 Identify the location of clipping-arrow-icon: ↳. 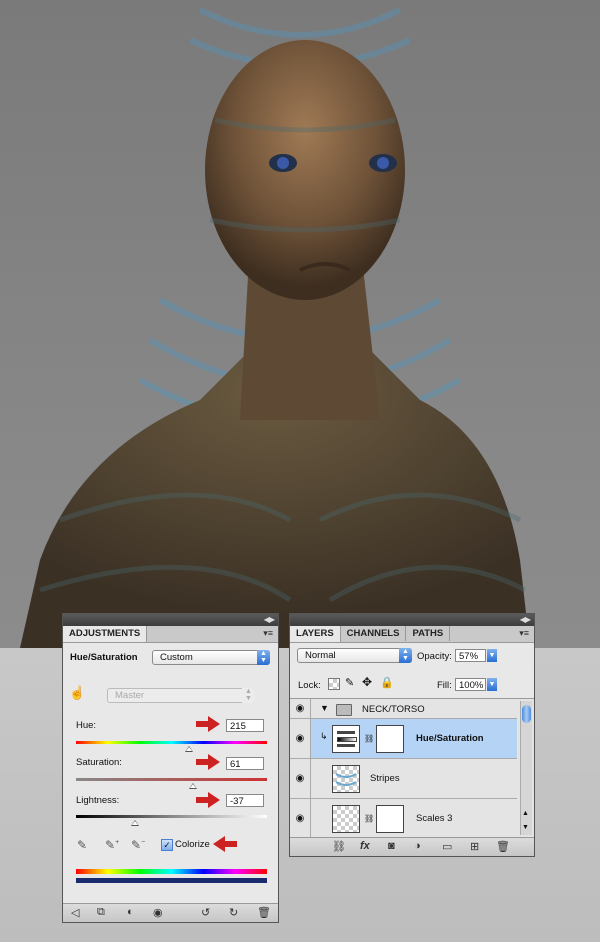
(324, 736).